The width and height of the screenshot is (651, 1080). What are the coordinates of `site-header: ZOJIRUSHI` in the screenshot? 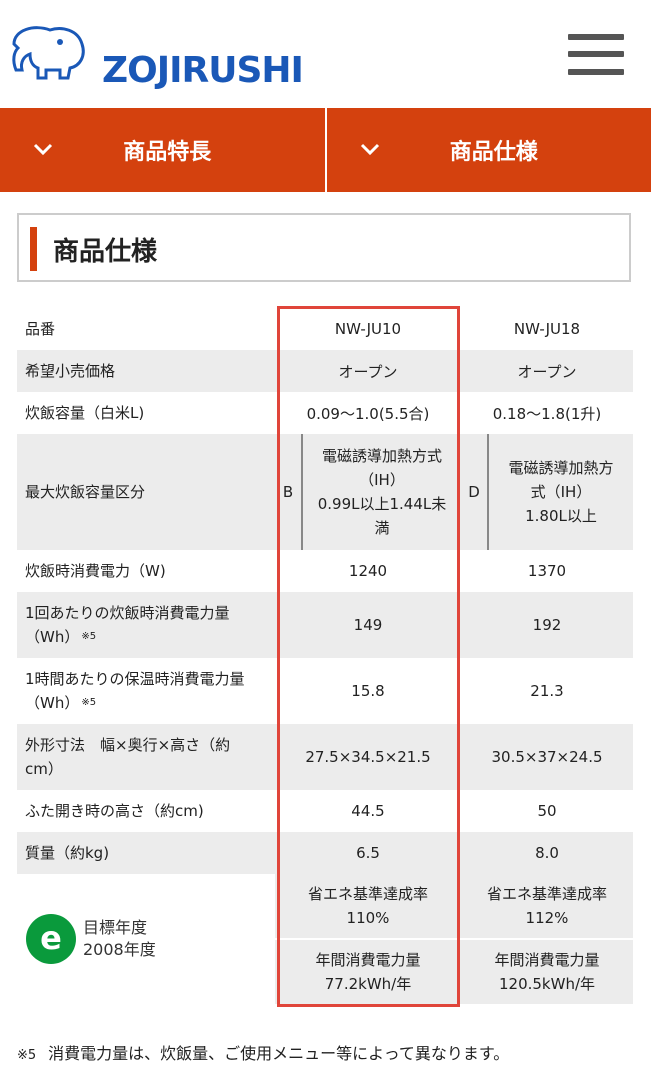 It's located at (325, 54).